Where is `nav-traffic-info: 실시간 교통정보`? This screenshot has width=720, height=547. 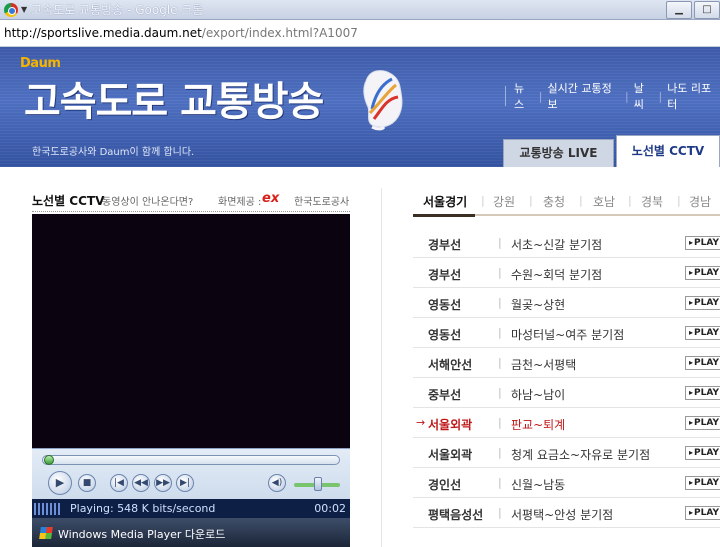 nav-traffic-info: 실시간 교통정보 is located at coordinates (583, 96).